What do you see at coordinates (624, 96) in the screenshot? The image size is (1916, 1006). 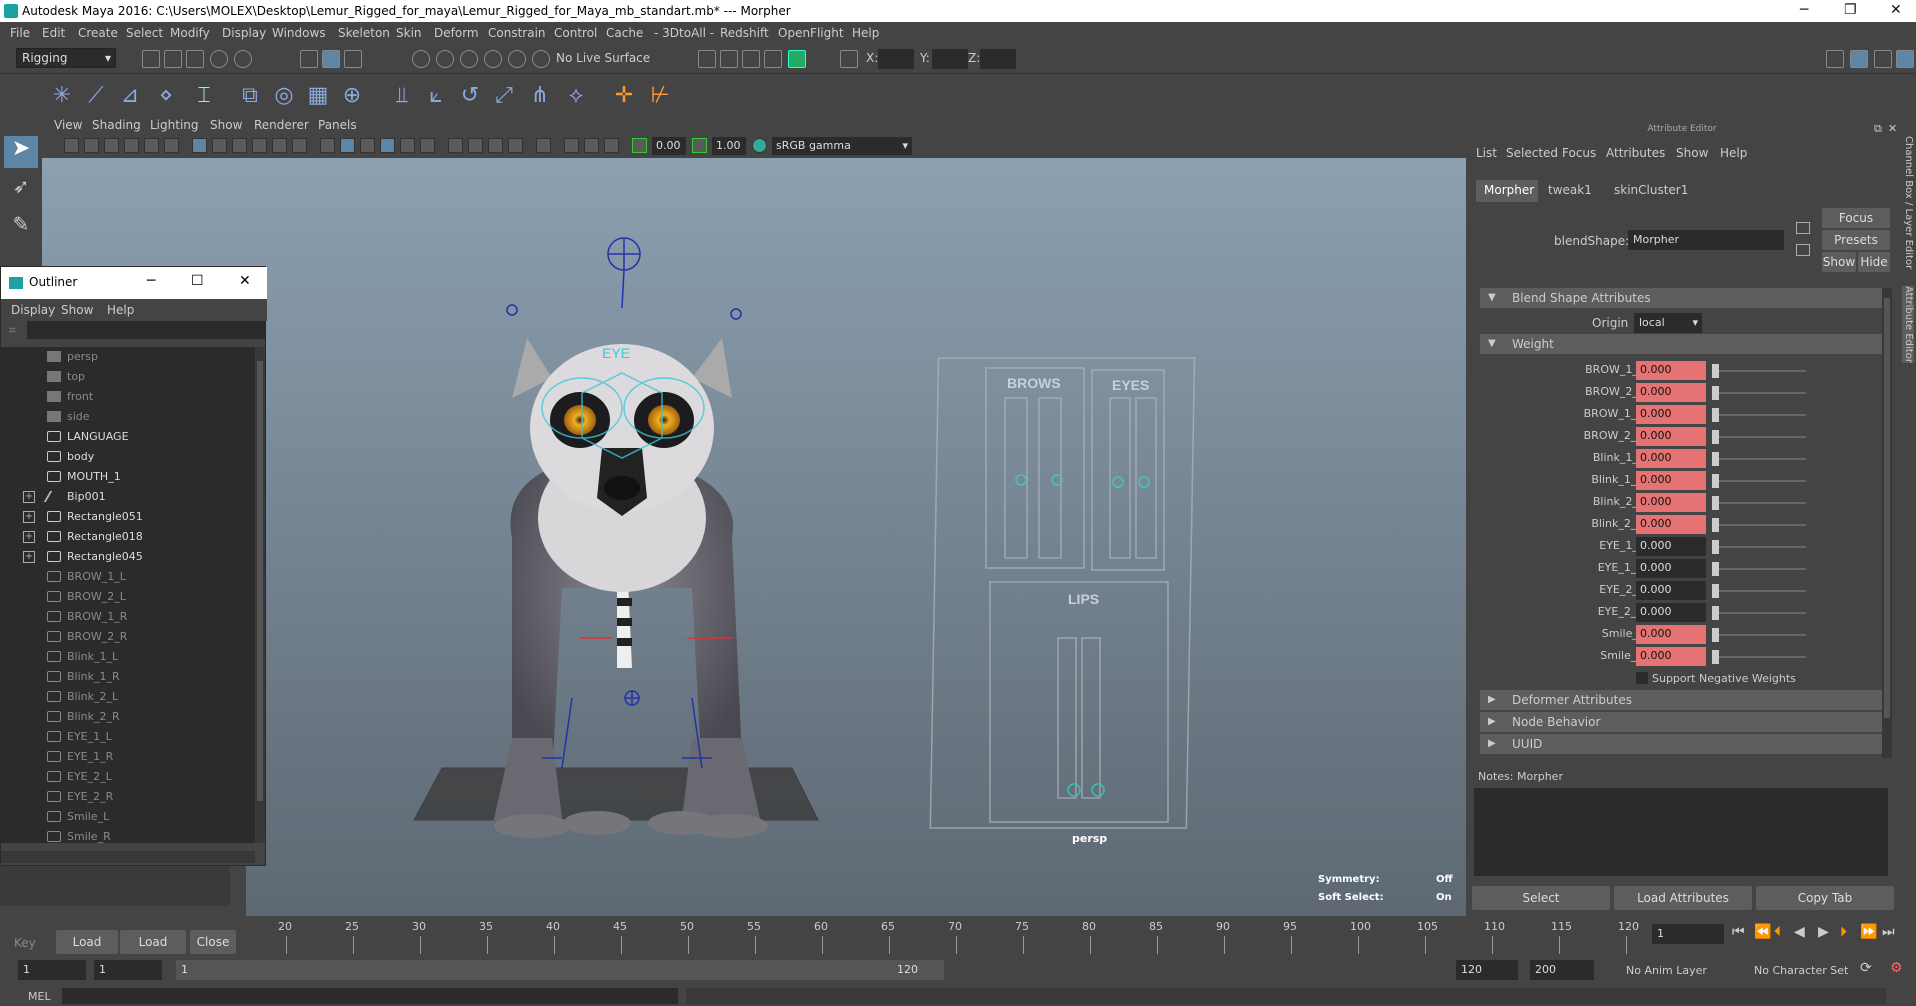 I see `locator-icon: ✛` at bounding box center [624, 96].